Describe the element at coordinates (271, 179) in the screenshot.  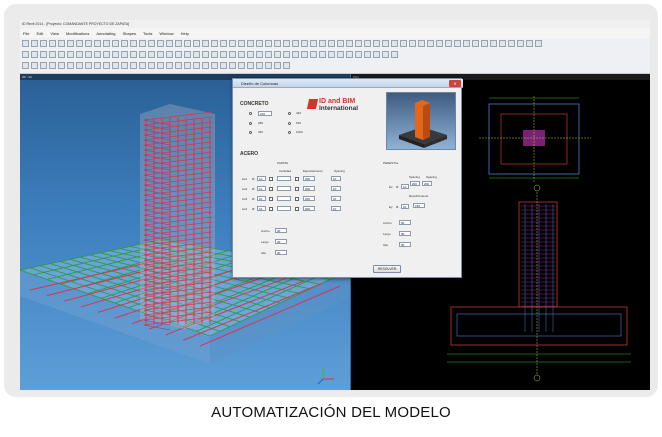
I see `steel-row-checkbox` at that location.